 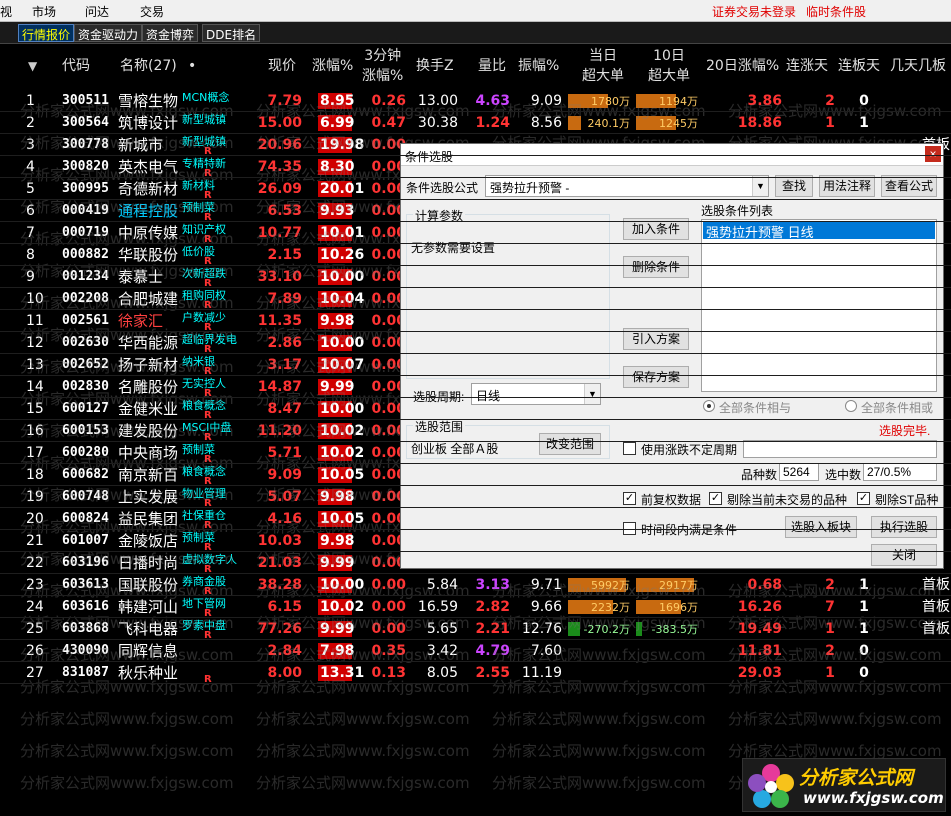 I want to click on tab-fund-game: 资金博弈, so click(x=170, y=33).